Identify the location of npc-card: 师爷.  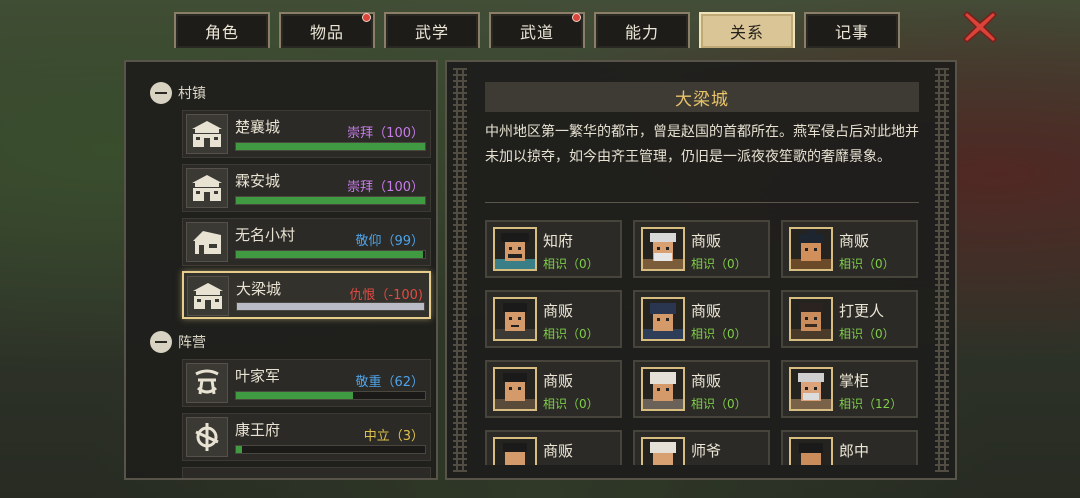
(701, 447).